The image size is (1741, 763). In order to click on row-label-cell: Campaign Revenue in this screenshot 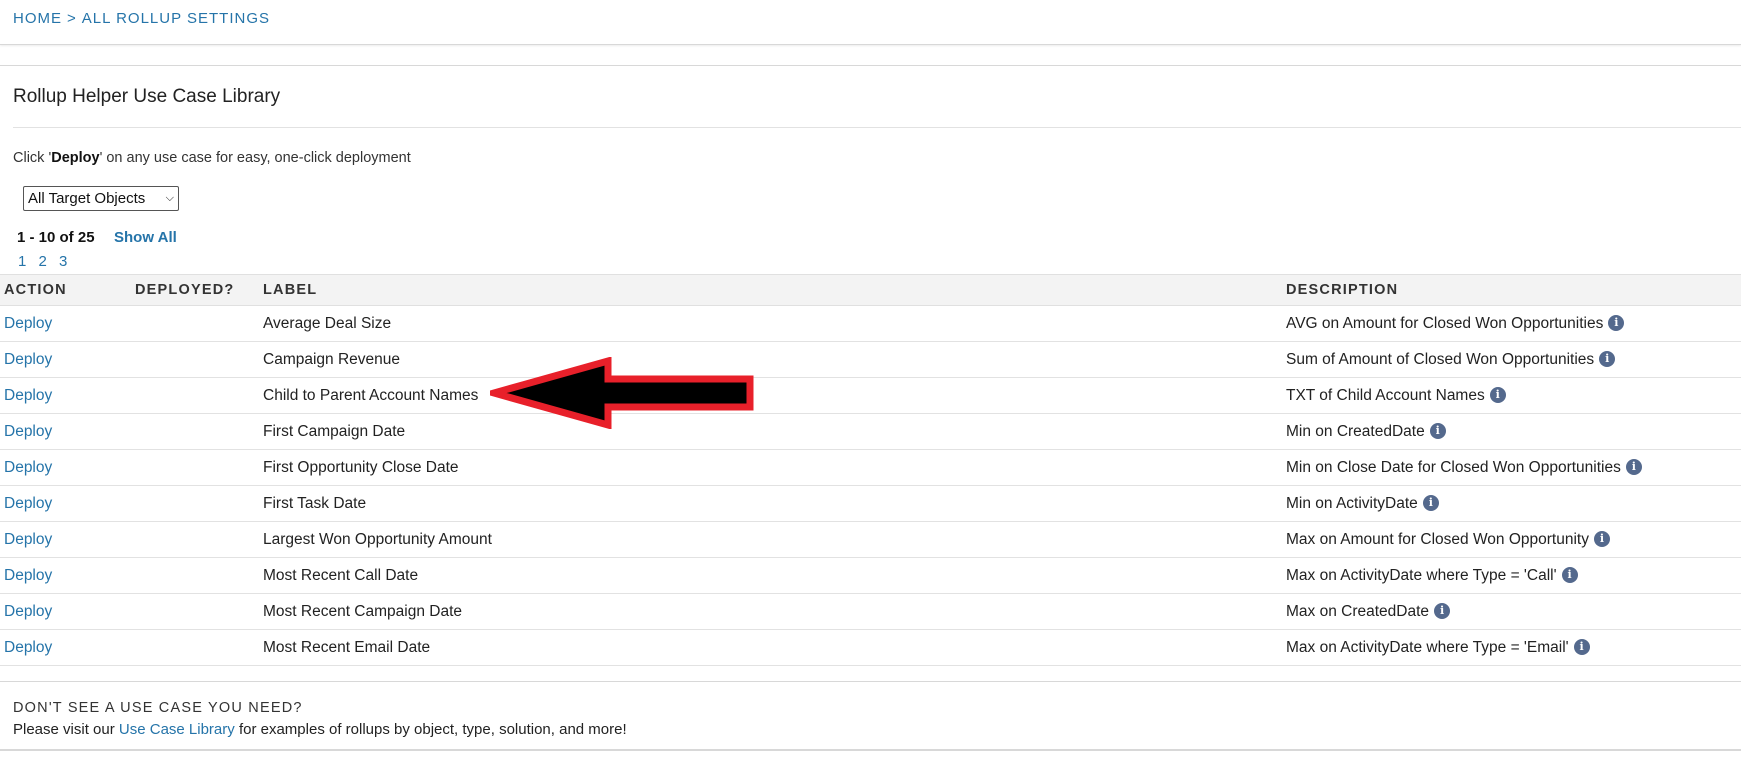, I will do `click(774, 359)`.